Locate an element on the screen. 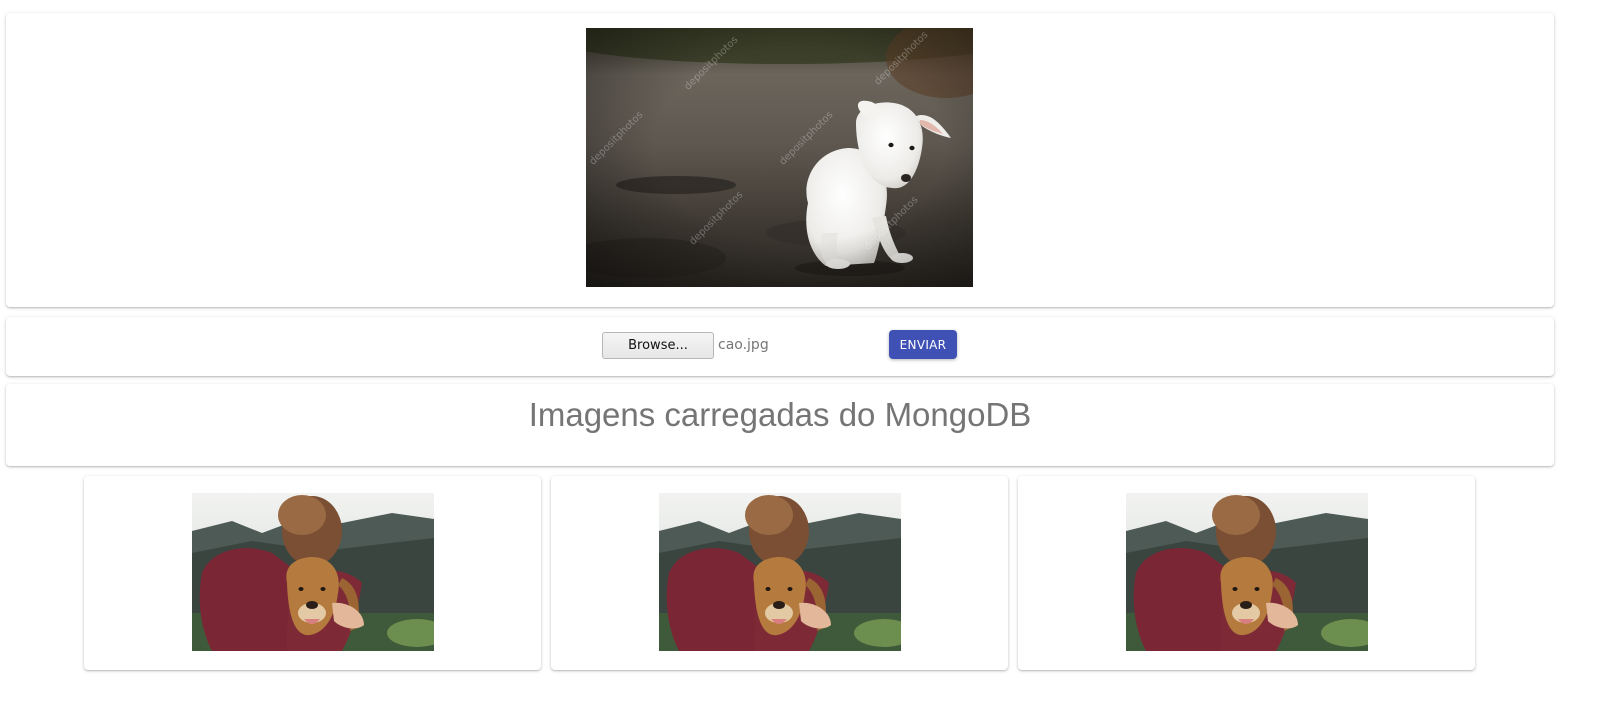 This screenshot has width=1619, height=711. upload-form: Browse... cao.jpg ENVIAR is located at coordinates (780, 346).